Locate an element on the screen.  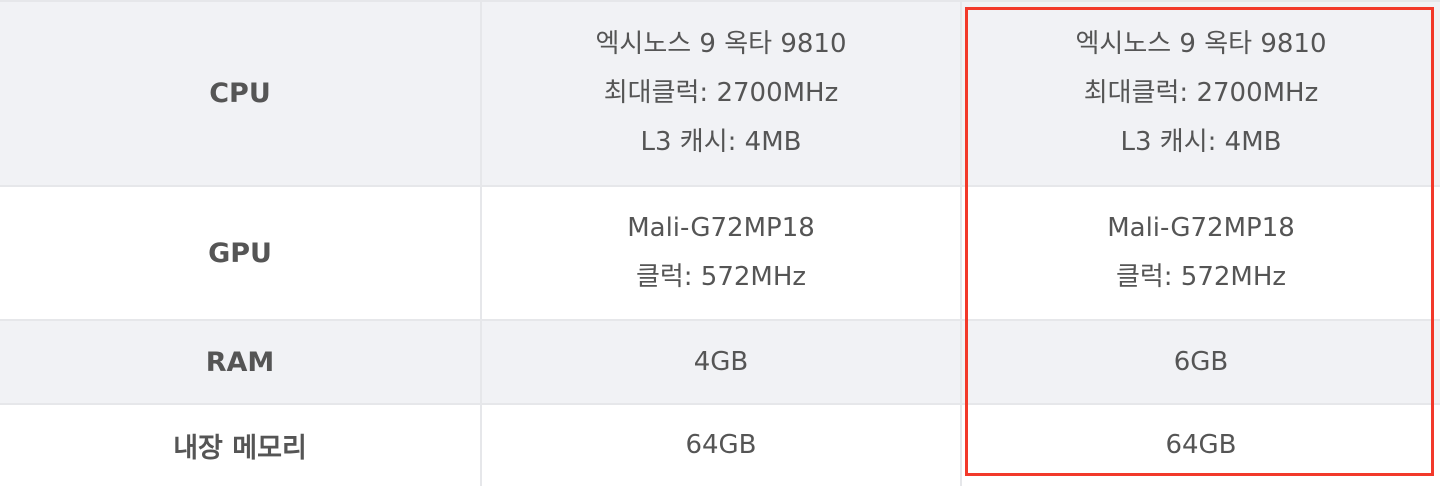
row-label: 내장 메모리 is located at coordinates (240, 448).